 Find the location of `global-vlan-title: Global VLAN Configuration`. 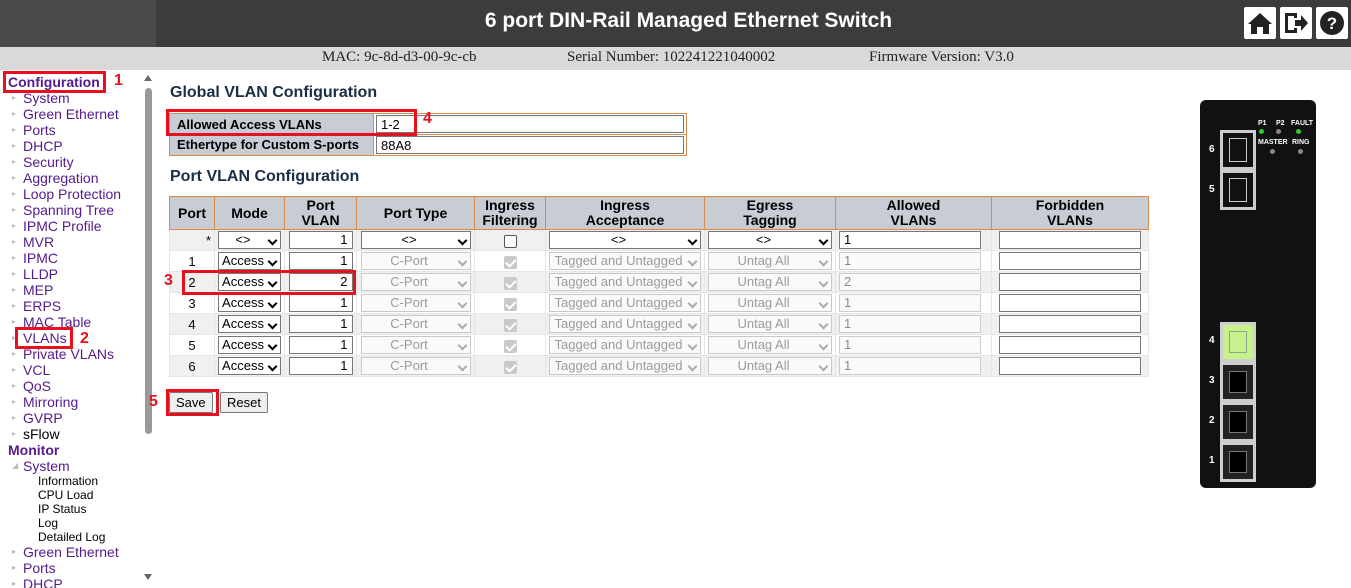

global-vlan-title: Global VLAN Configuration is located at coordinates (274, 92).